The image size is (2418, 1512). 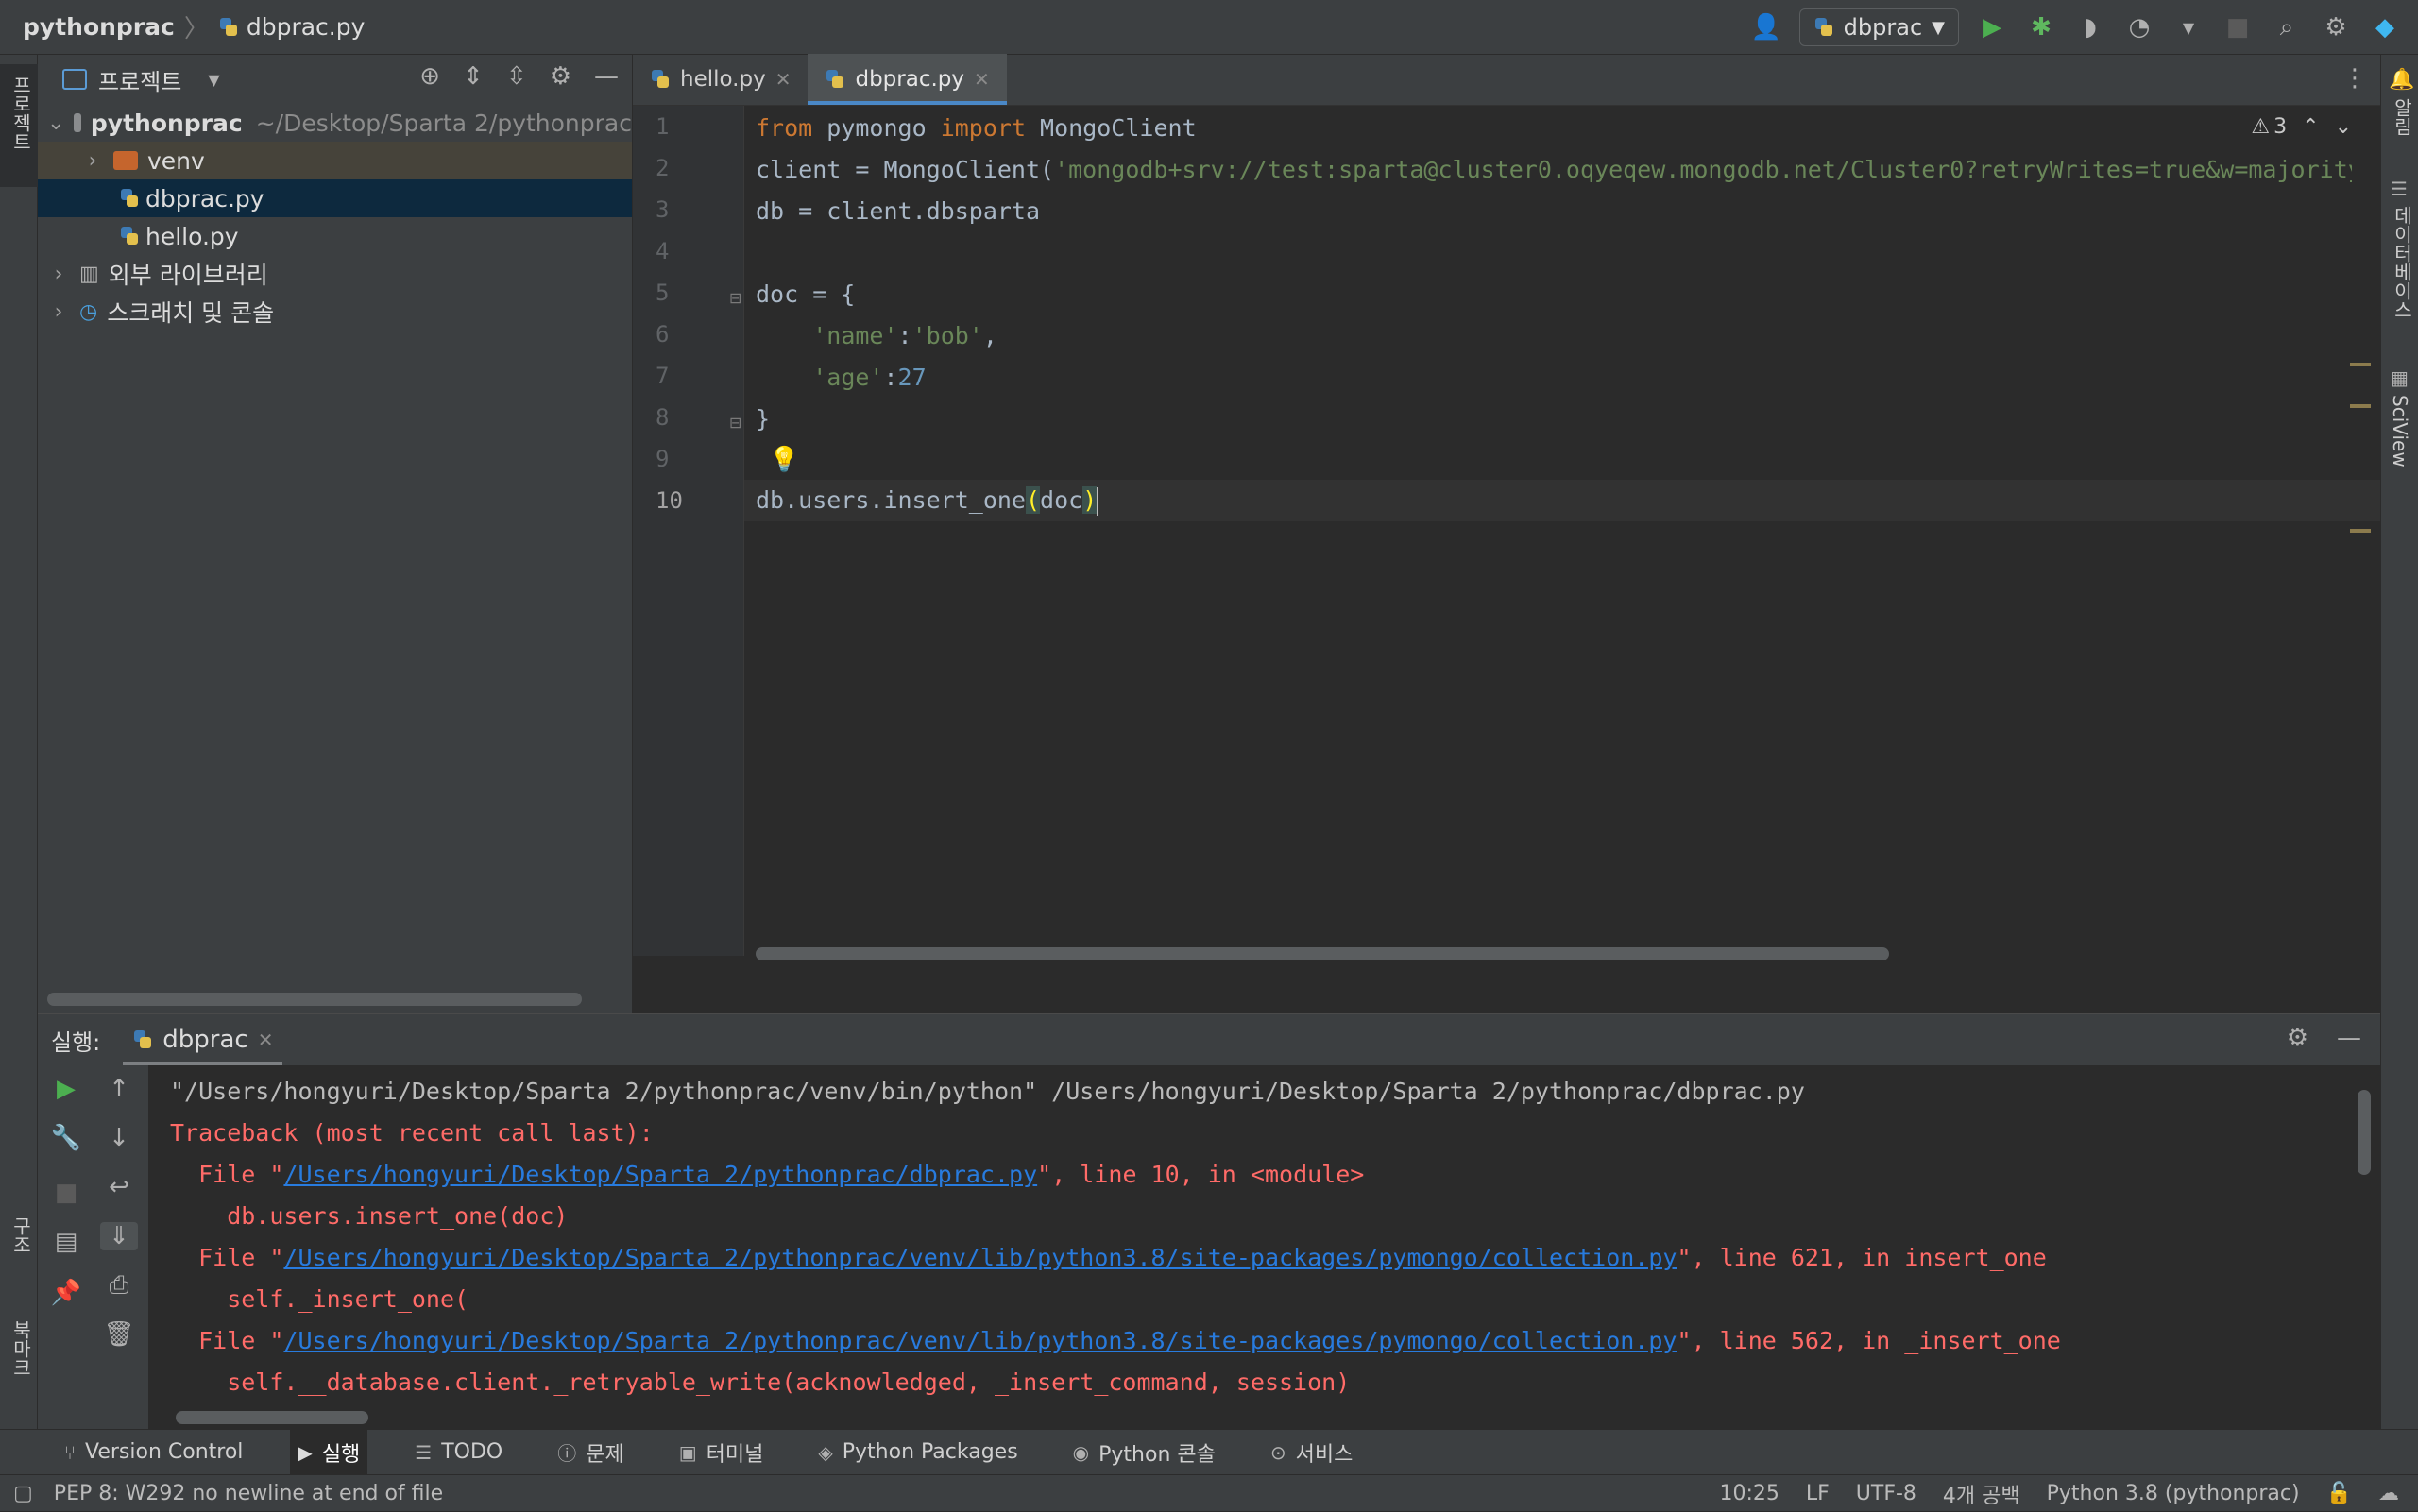 I want to click on pin-icon: 📌, so click(x=66, y=1293).